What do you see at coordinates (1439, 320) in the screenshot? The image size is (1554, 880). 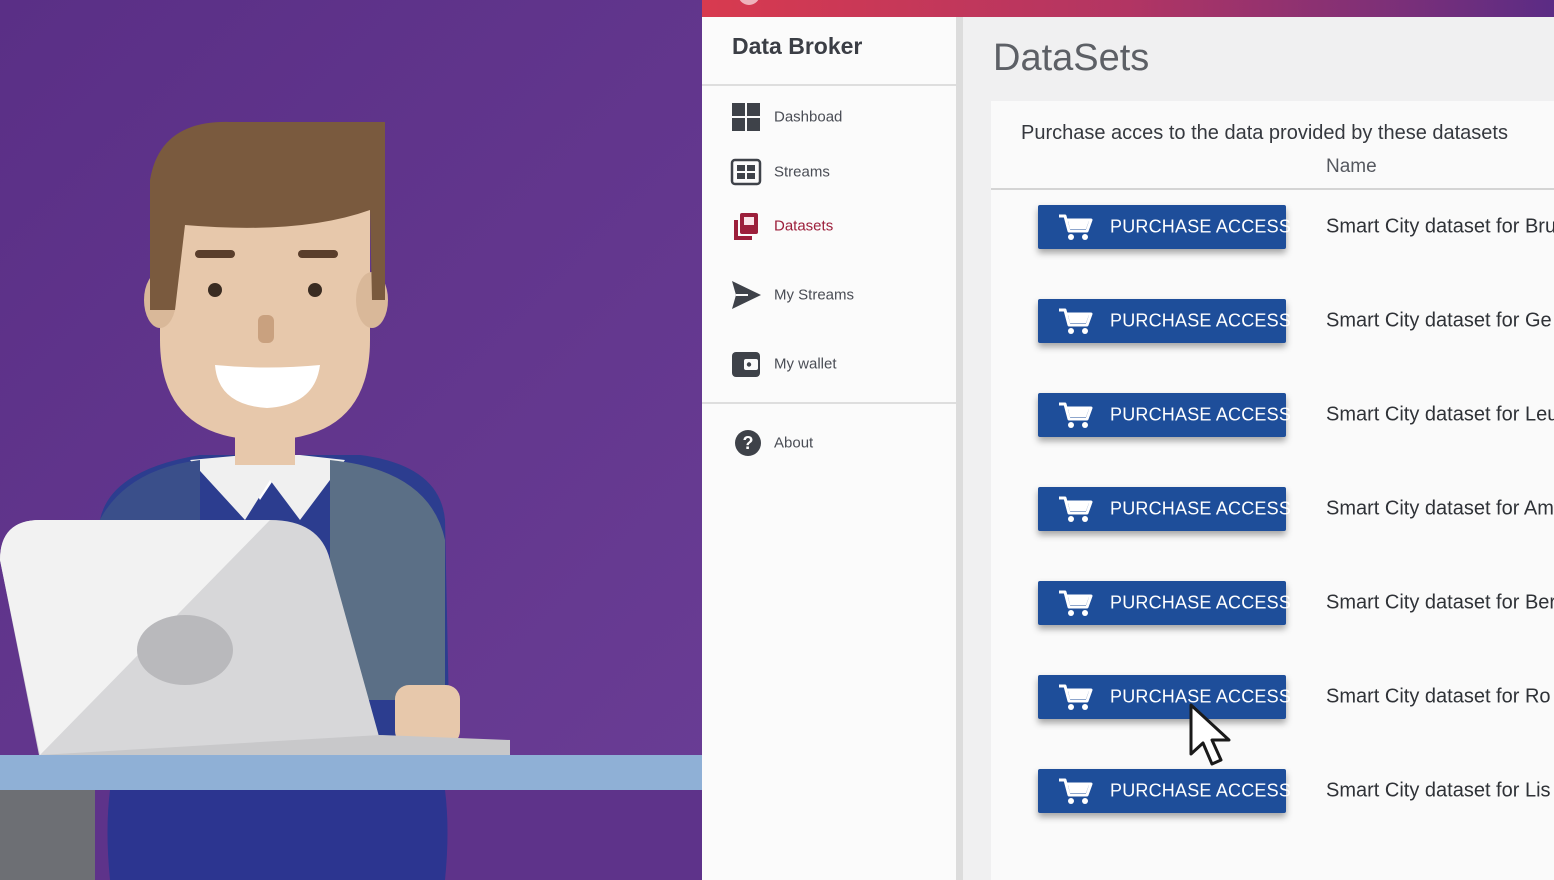 I see `dataset-name: Smart City dataset for Ge` at bounding box center [1439, 320].